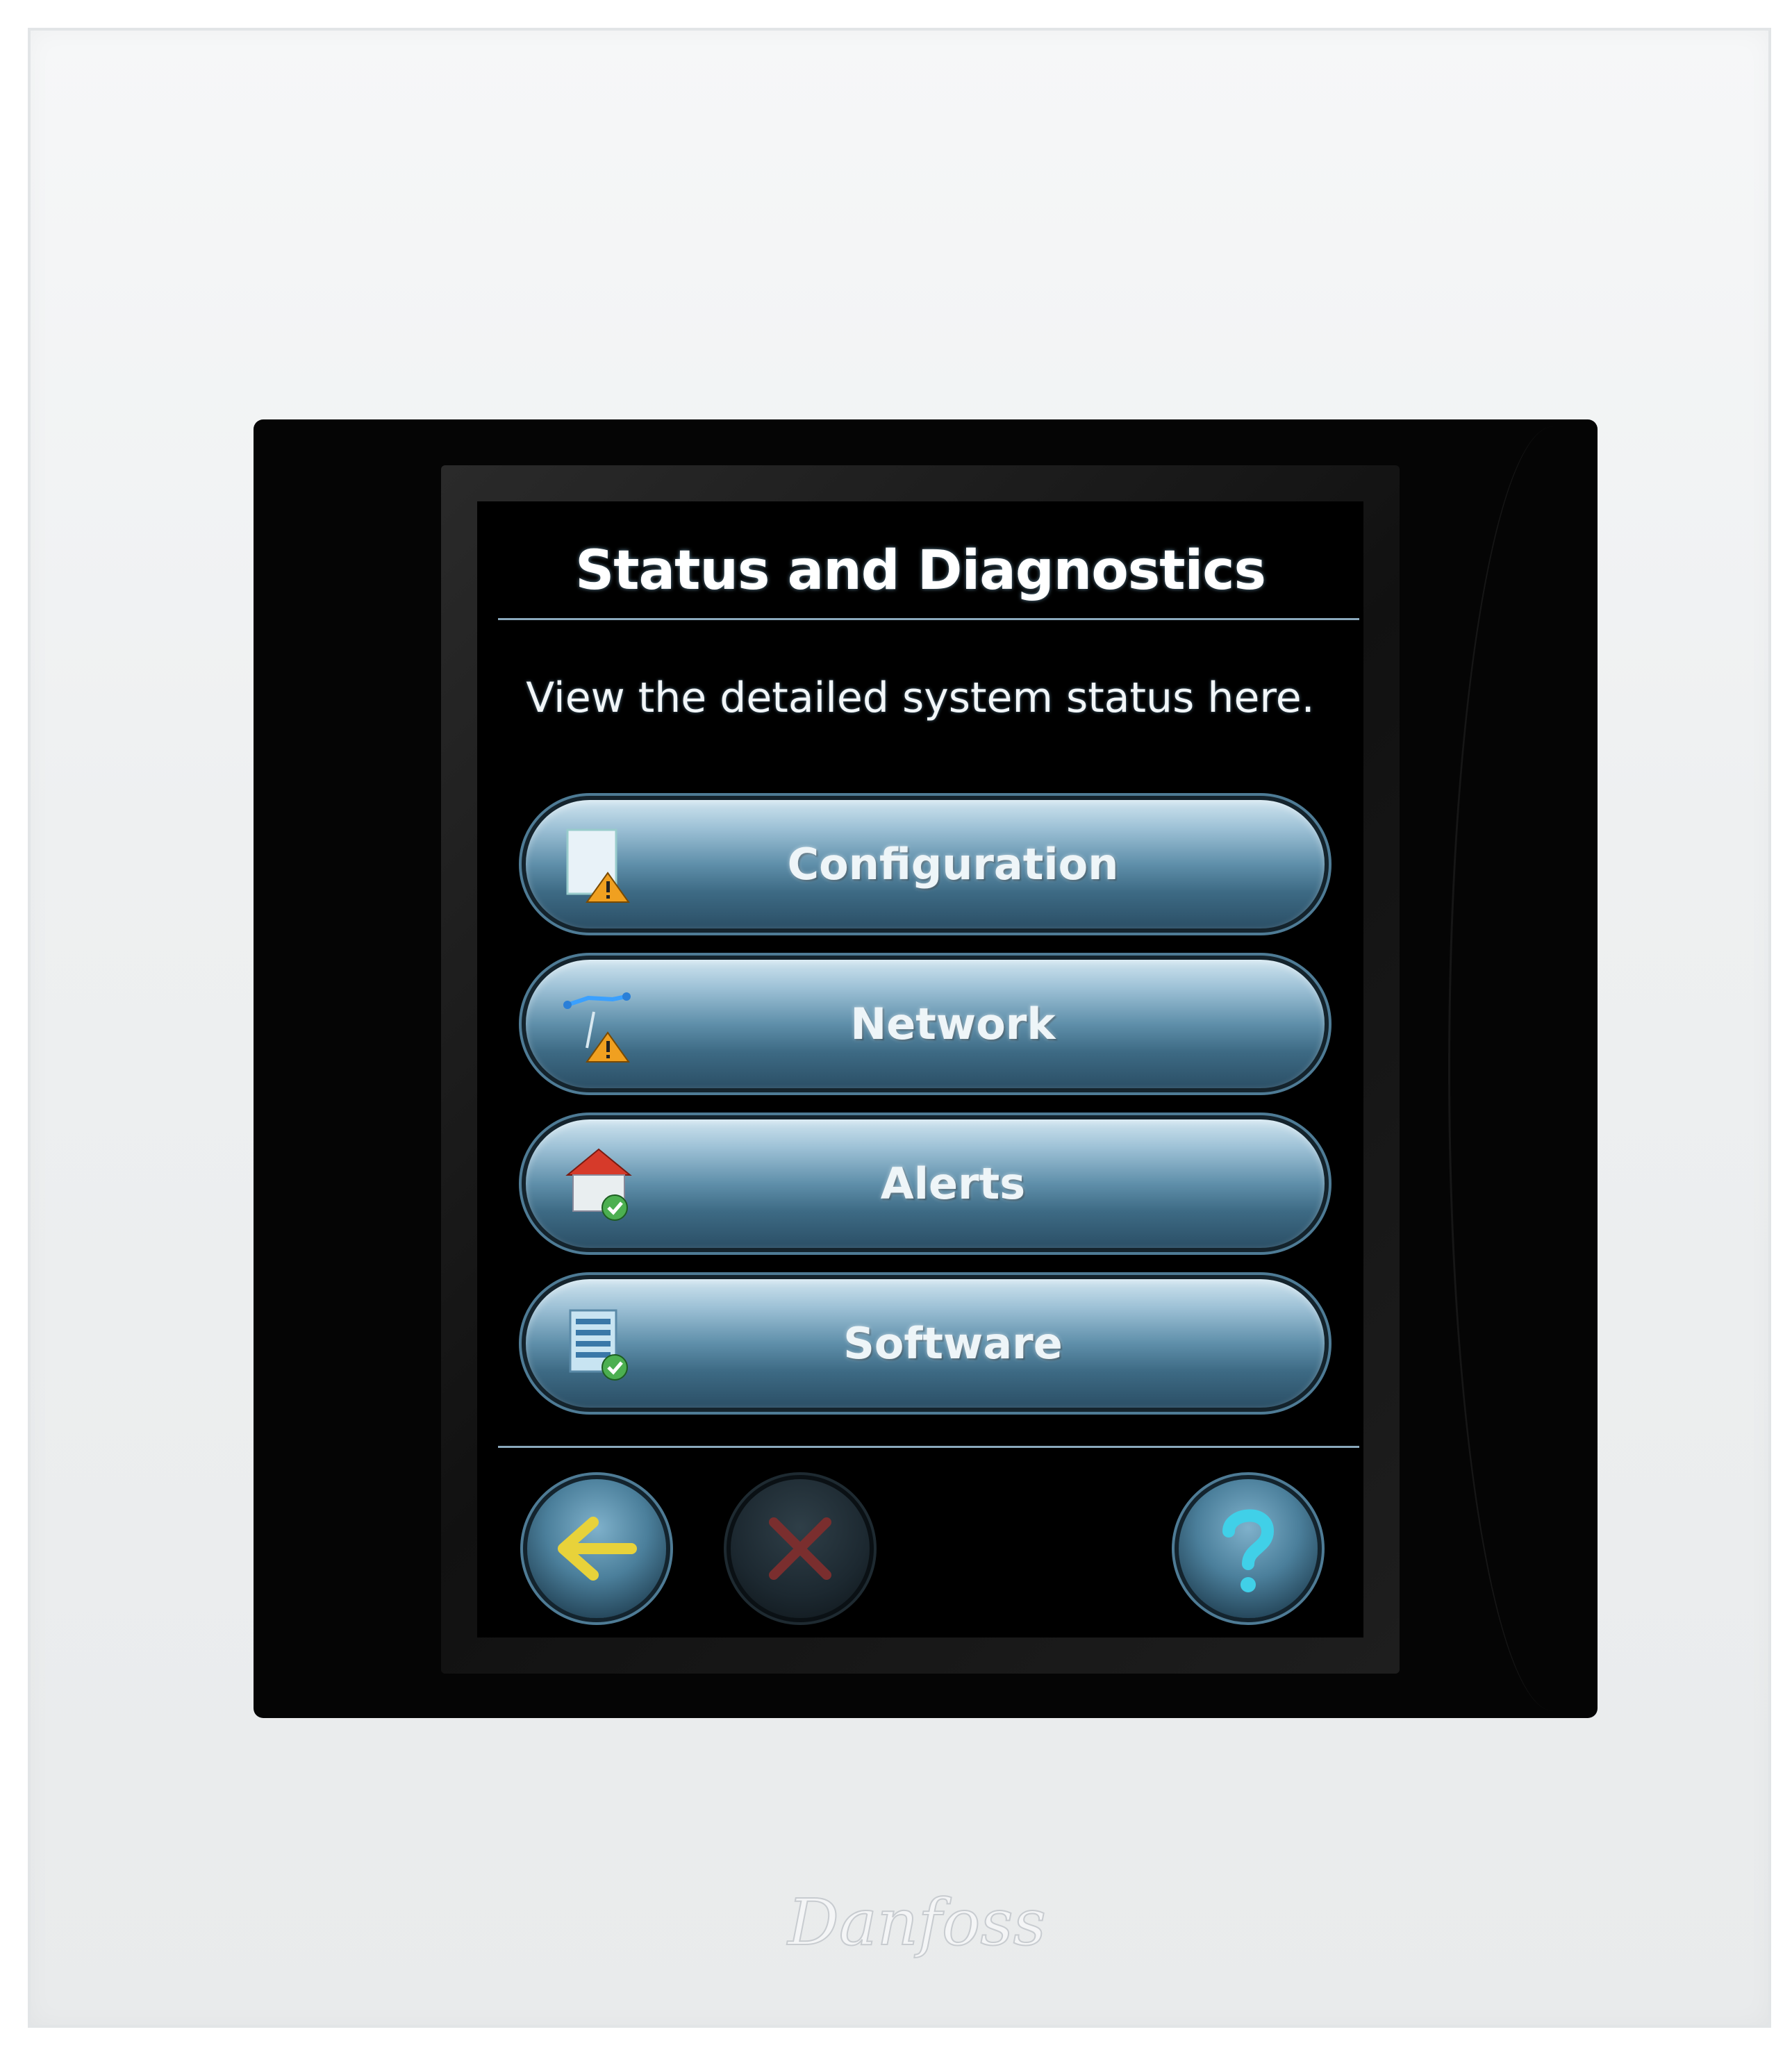 The height and width of the screenshot is (2050, 1792). What do you see at coordinates (920, 571) in the screenshot?
I see `page-title: Status and Diagnostics` at bounding box center [920, 571].